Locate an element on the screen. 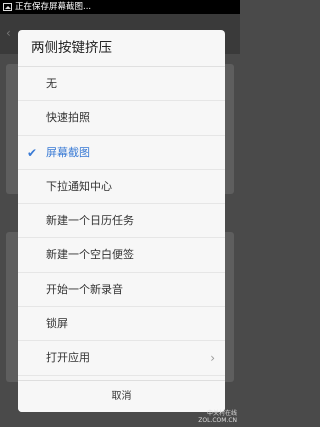  watermark-line: ZOL.COM.CN is located at coordinates (217, 420).